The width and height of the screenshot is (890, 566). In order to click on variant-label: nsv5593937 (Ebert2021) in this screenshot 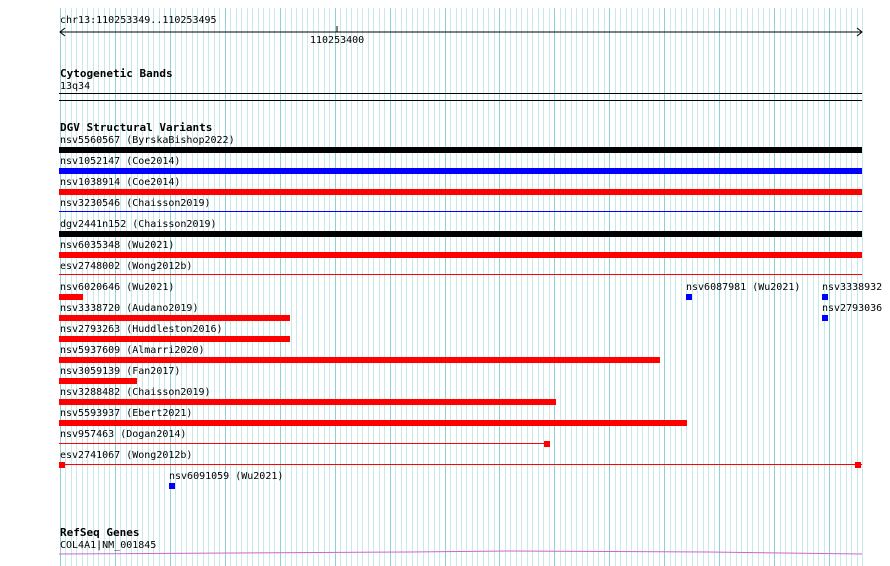, I will do `click(126, 413)`.